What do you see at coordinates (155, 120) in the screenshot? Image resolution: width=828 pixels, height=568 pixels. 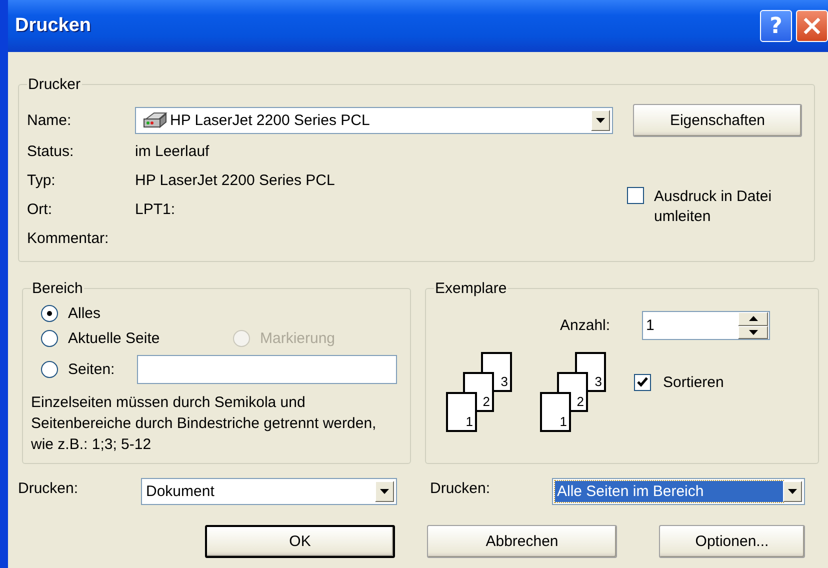 I see `printer-icon` at bounding box center [155, 120].